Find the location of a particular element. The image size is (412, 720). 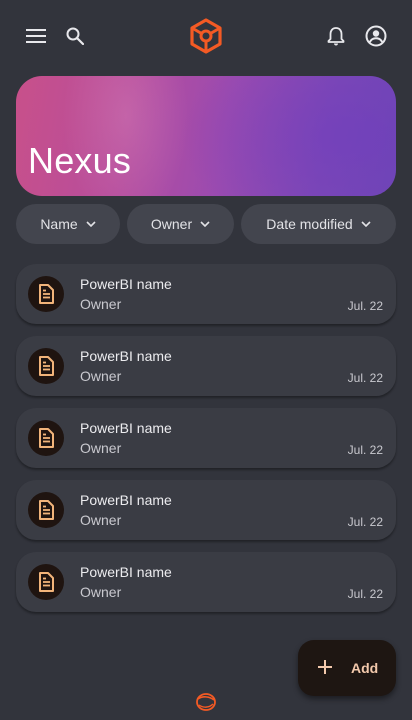

account-button is located at coordinates (376, 36).